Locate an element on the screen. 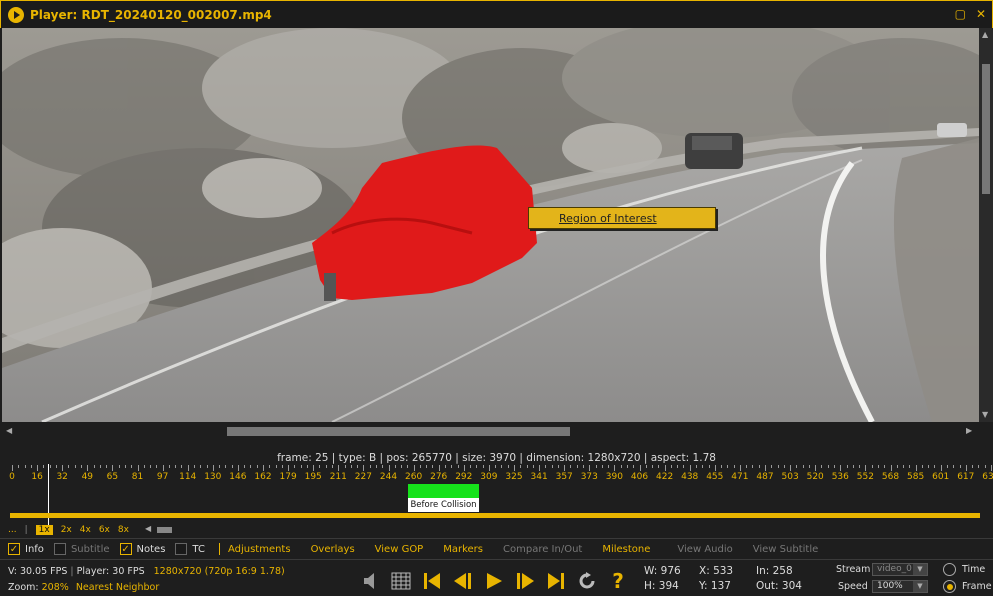 The width and height of the screenshot is (993, 596). ruler-label: 520 is located at coordinates (815, 477).